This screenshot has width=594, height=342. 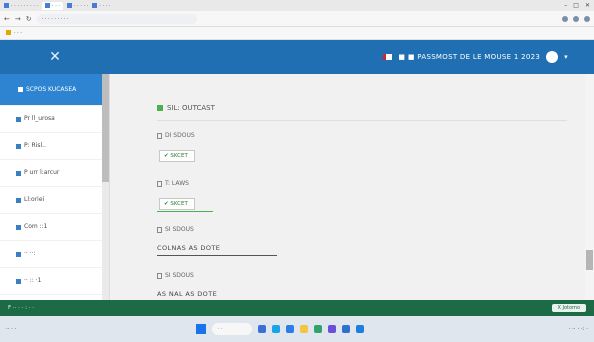 What do you see at coordinates (180, 135) in the screenshot?
I see `field-label-text: DI SDOUS` at bounding box center [180, 135].